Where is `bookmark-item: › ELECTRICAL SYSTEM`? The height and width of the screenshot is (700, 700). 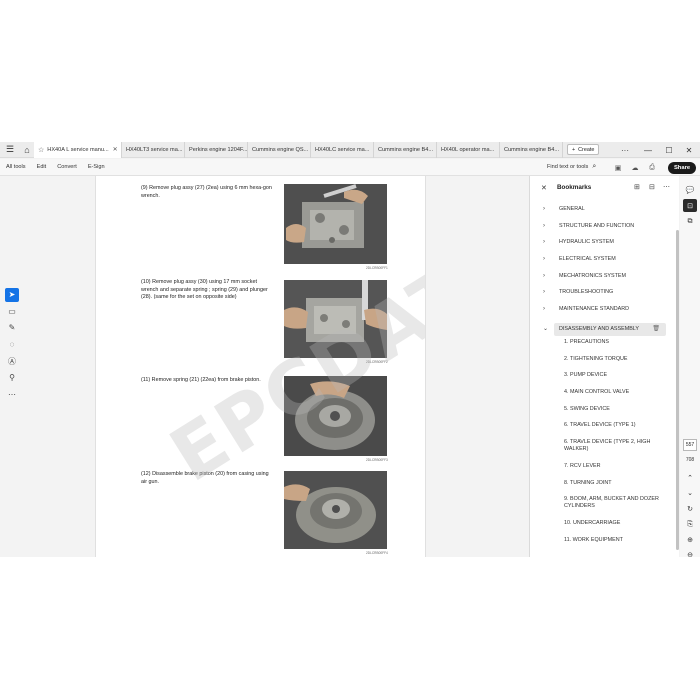 bookmark-item: › ELECTRICAL SYSTEM is located at coordinates (601, 264).